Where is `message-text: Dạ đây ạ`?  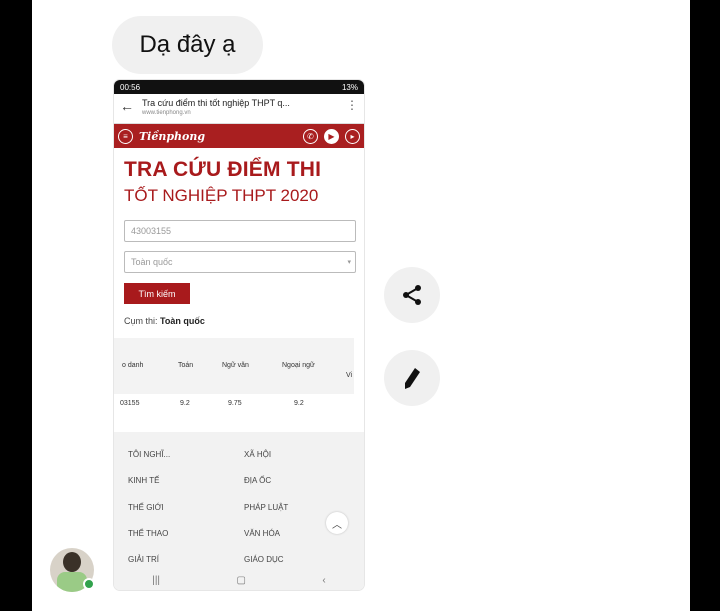
message-text: Dạ đây ạ is located at coordinates (187, 44).